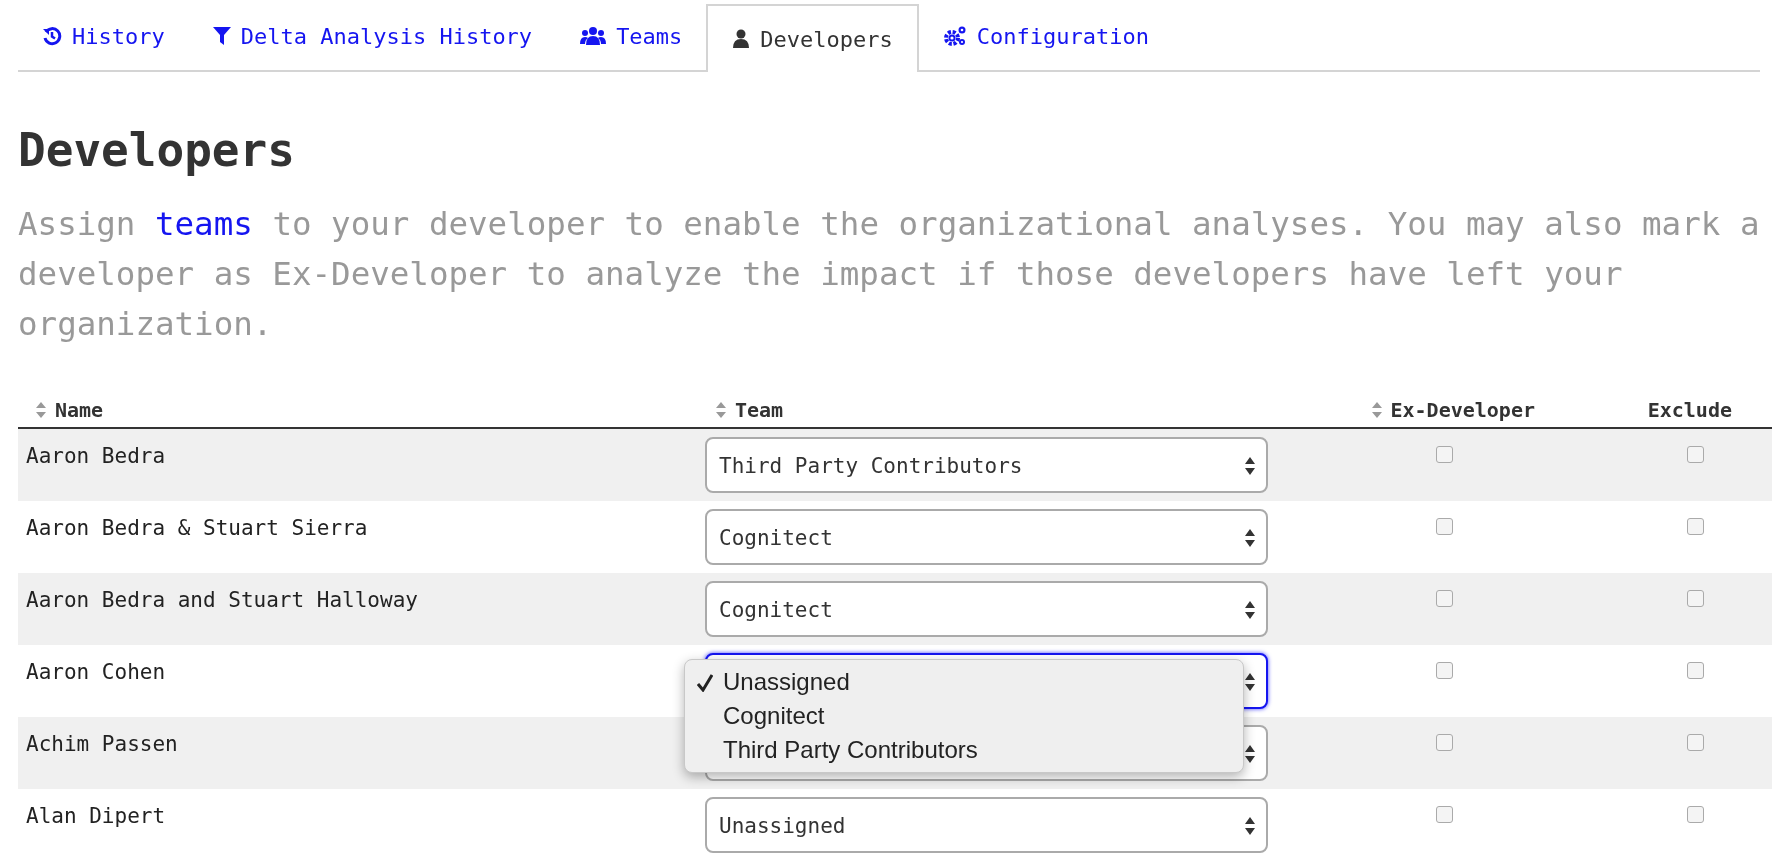 Image resolution: width=1778 pixels, height=856 pixels. Describe the element at coordinates (1045, 36) in the screenshot. I see `tab: Configuration` at that location.